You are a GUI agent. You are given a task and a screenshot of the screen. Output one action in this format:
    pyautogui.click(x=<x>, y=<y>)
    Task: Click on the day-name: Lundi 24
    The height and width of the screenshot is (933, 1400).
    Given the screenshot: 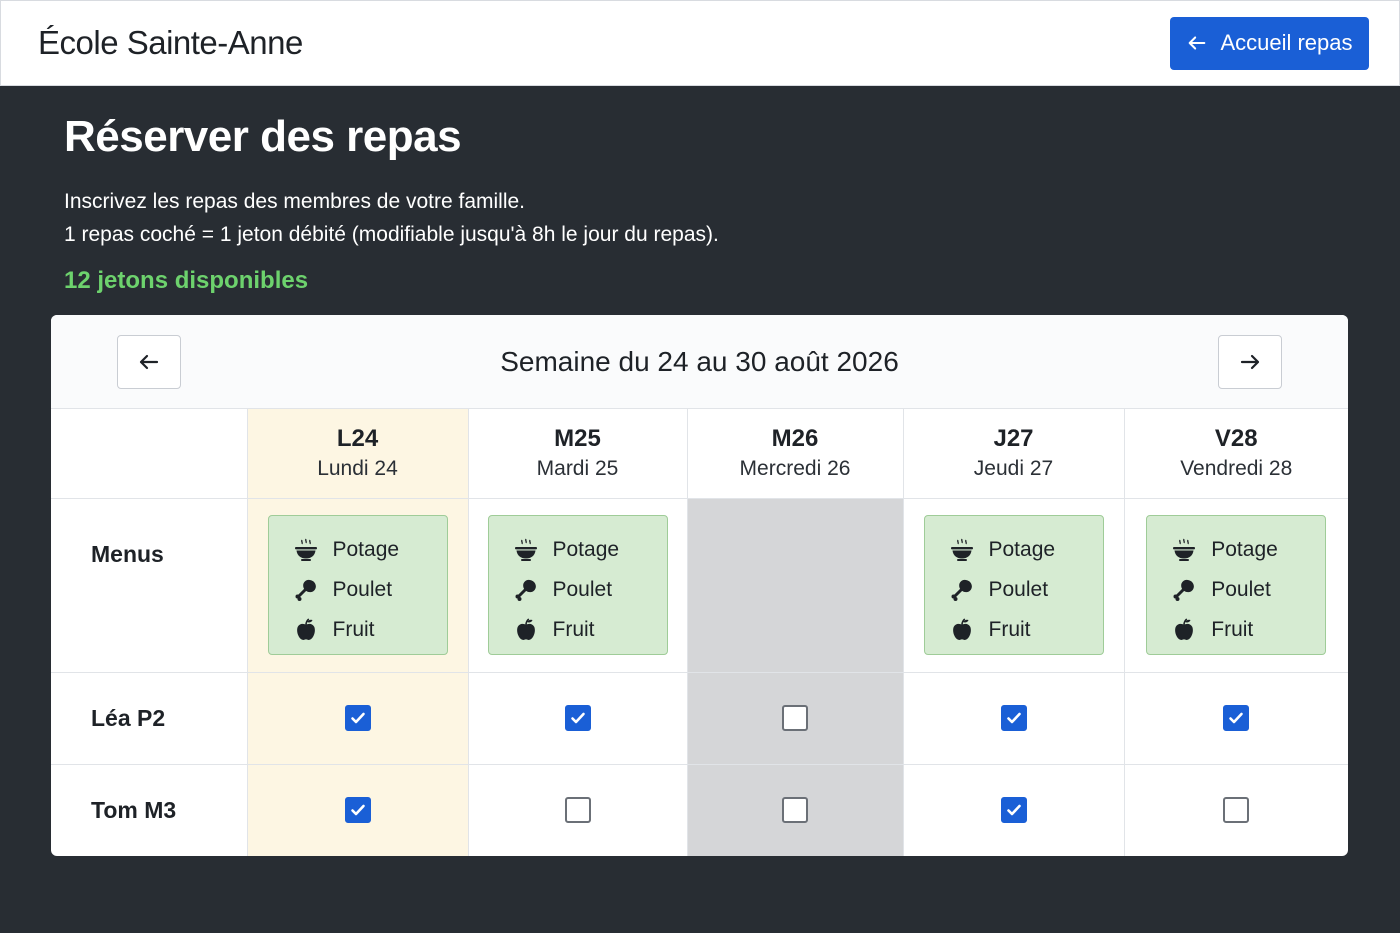 What is the action you would take?
    pyautogui.click(x=357, y=469)
    